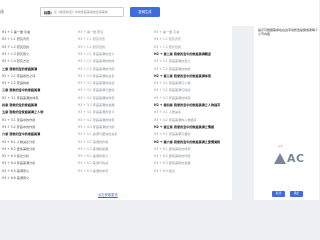 The image size is (320, 240). I want to click on outline-item: H2 + 第五章 我家的宝中的家庭美满之情感, so click(184, 126).